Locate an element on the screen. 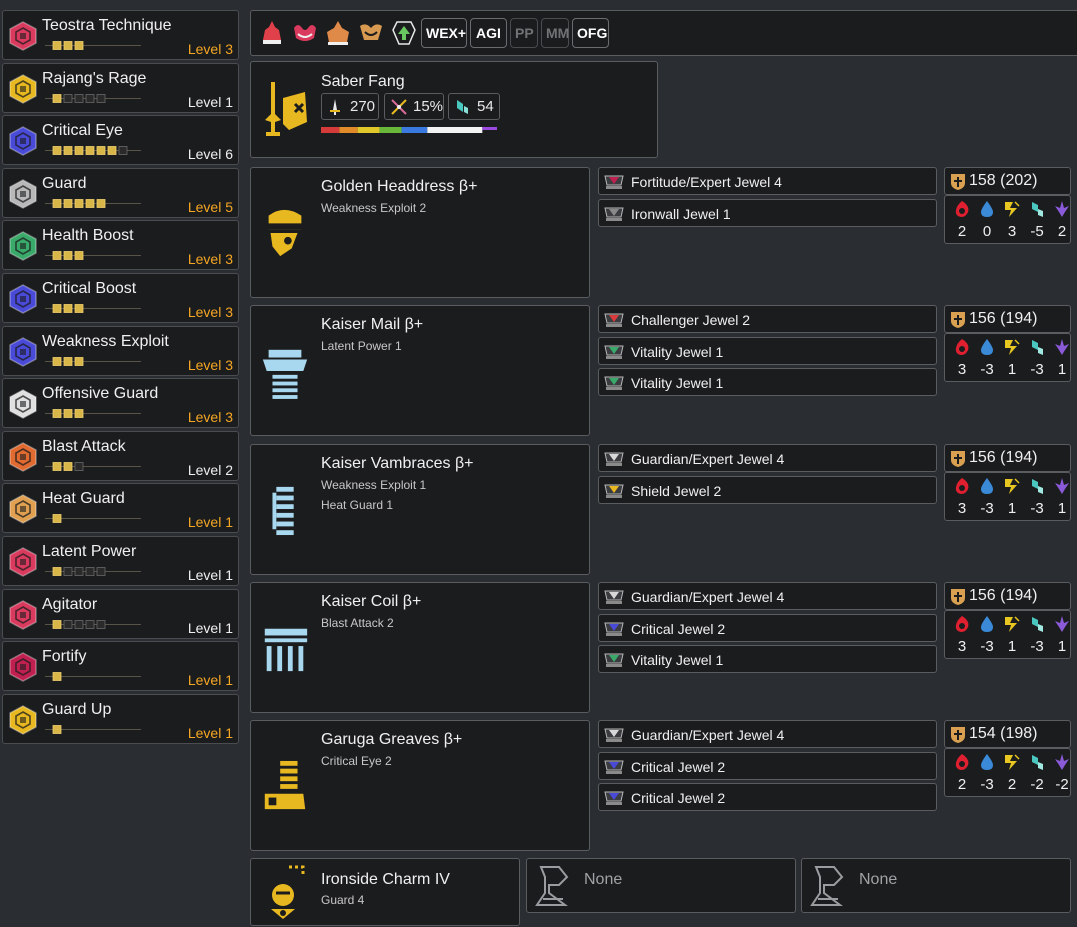 This screenshot has width=1077, height=927. defense-icon is located at coordinates (958, 459).